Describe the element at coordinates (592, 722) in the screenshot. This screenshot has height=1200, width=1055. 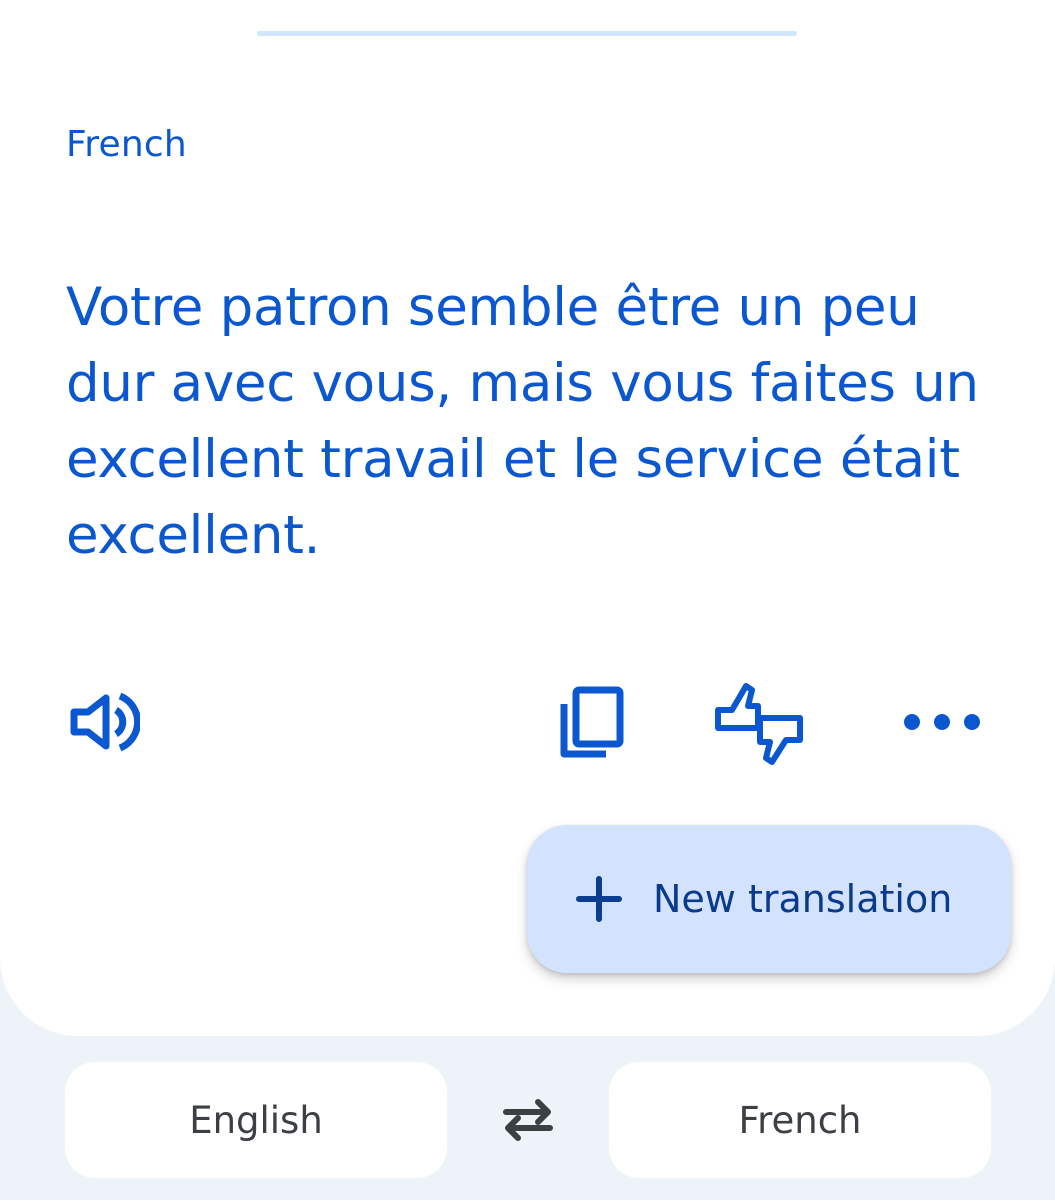
I see `copy-icon` at that location.